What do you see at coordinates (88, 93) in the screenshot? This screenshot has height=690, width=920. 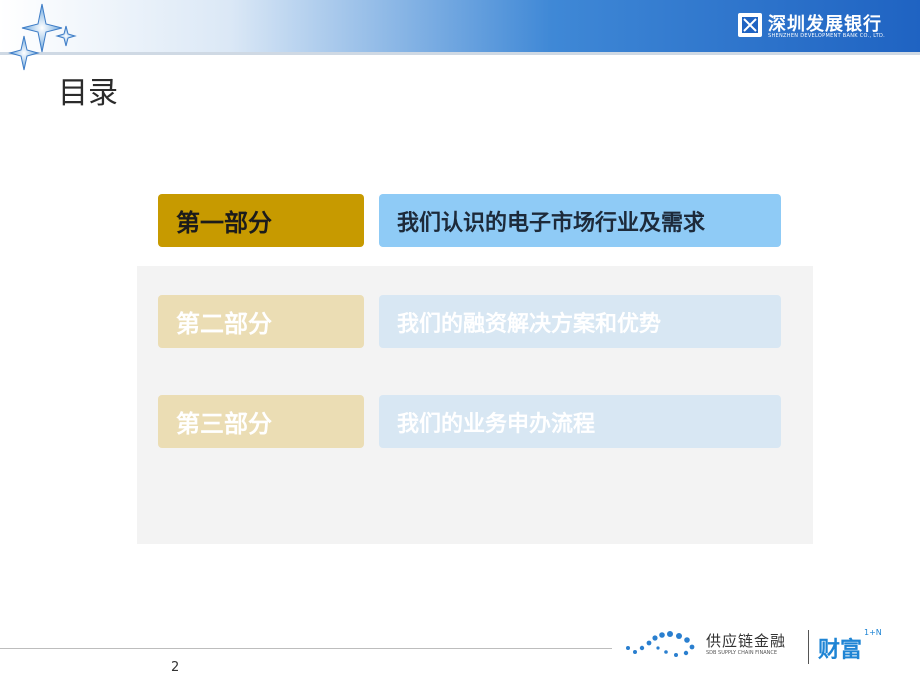 I see `page-title: 目录` at bounding box center [88, 93].